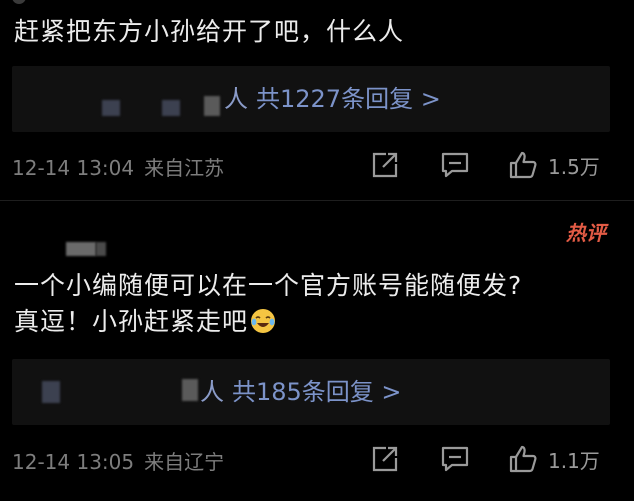 This screenshot has width=634, height=501. Describe the element at coordinates (317, 459) in the screenshot. I see `comment-meta-row: 12-14 13:05 来自辽宁 1.1万` at that location.